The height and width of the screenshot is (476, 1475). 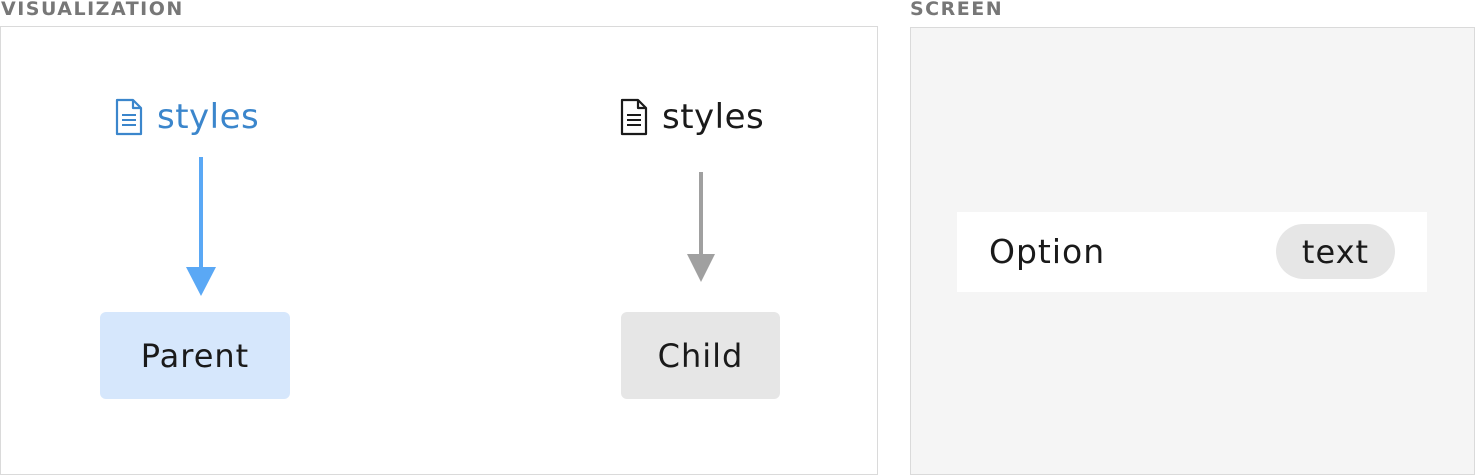 I want to click on parent-node: Parent, so click(x=195, y=355).